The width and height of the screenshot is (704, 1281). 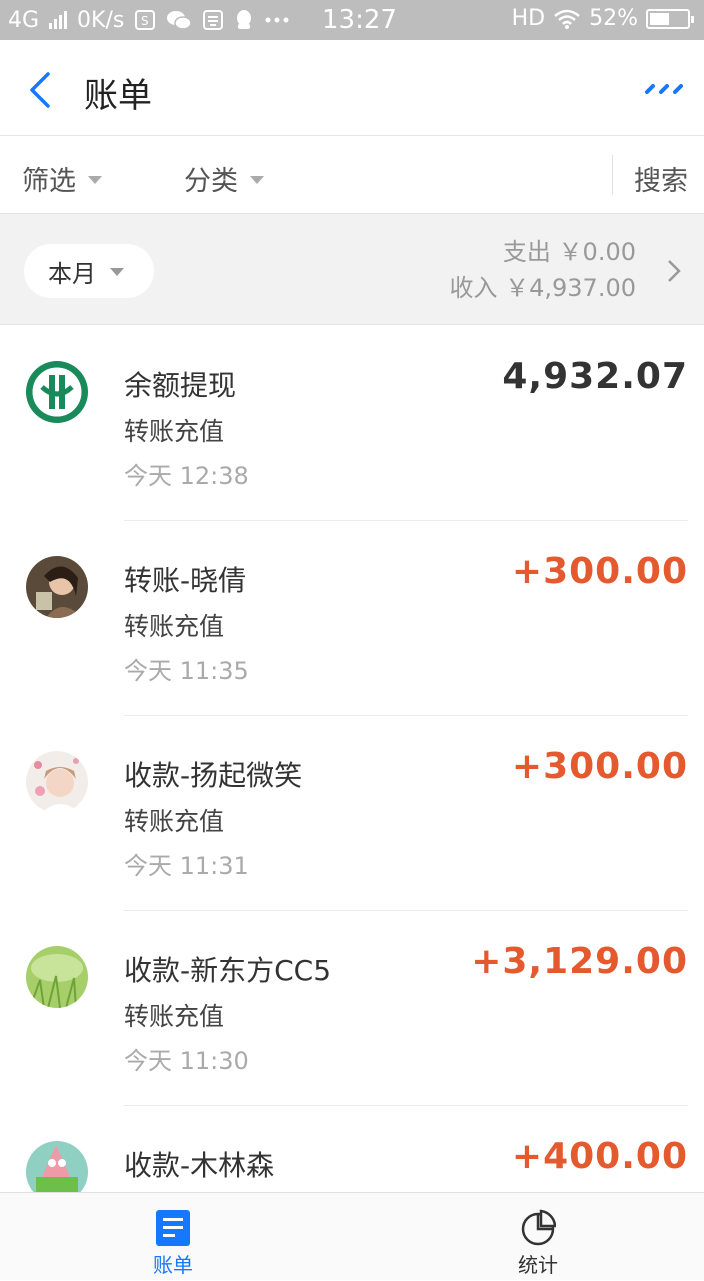 I want to click on expense-total: 支出 ￥0.00, so click(x=569, y=252).